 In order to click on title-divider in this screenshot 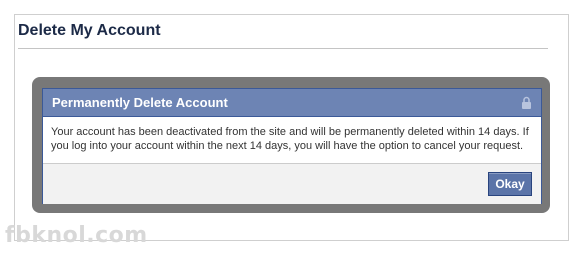, I will do `click(283, 48)`.